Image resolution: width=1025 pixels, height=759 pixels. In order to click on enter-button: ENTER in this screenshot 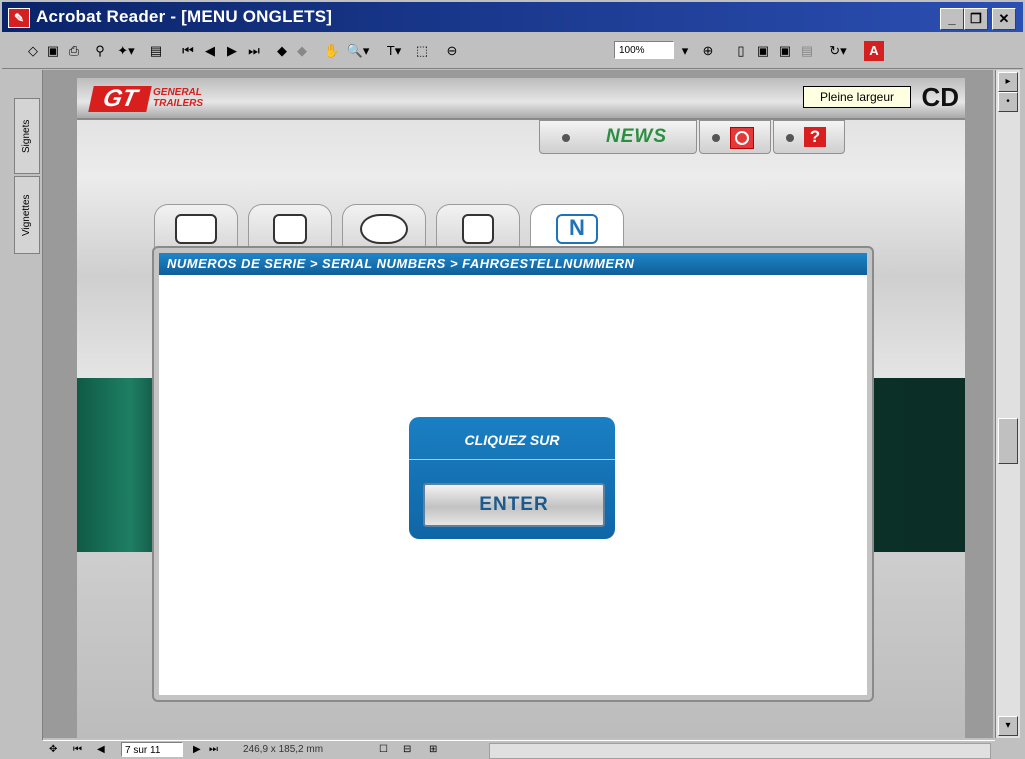, I will do `click(514, 505)`.